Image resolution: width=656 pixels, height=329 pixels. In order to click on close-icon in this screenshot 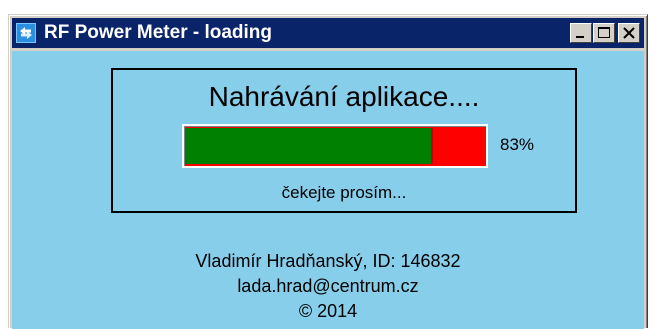, I will do `click(629, 33)`.